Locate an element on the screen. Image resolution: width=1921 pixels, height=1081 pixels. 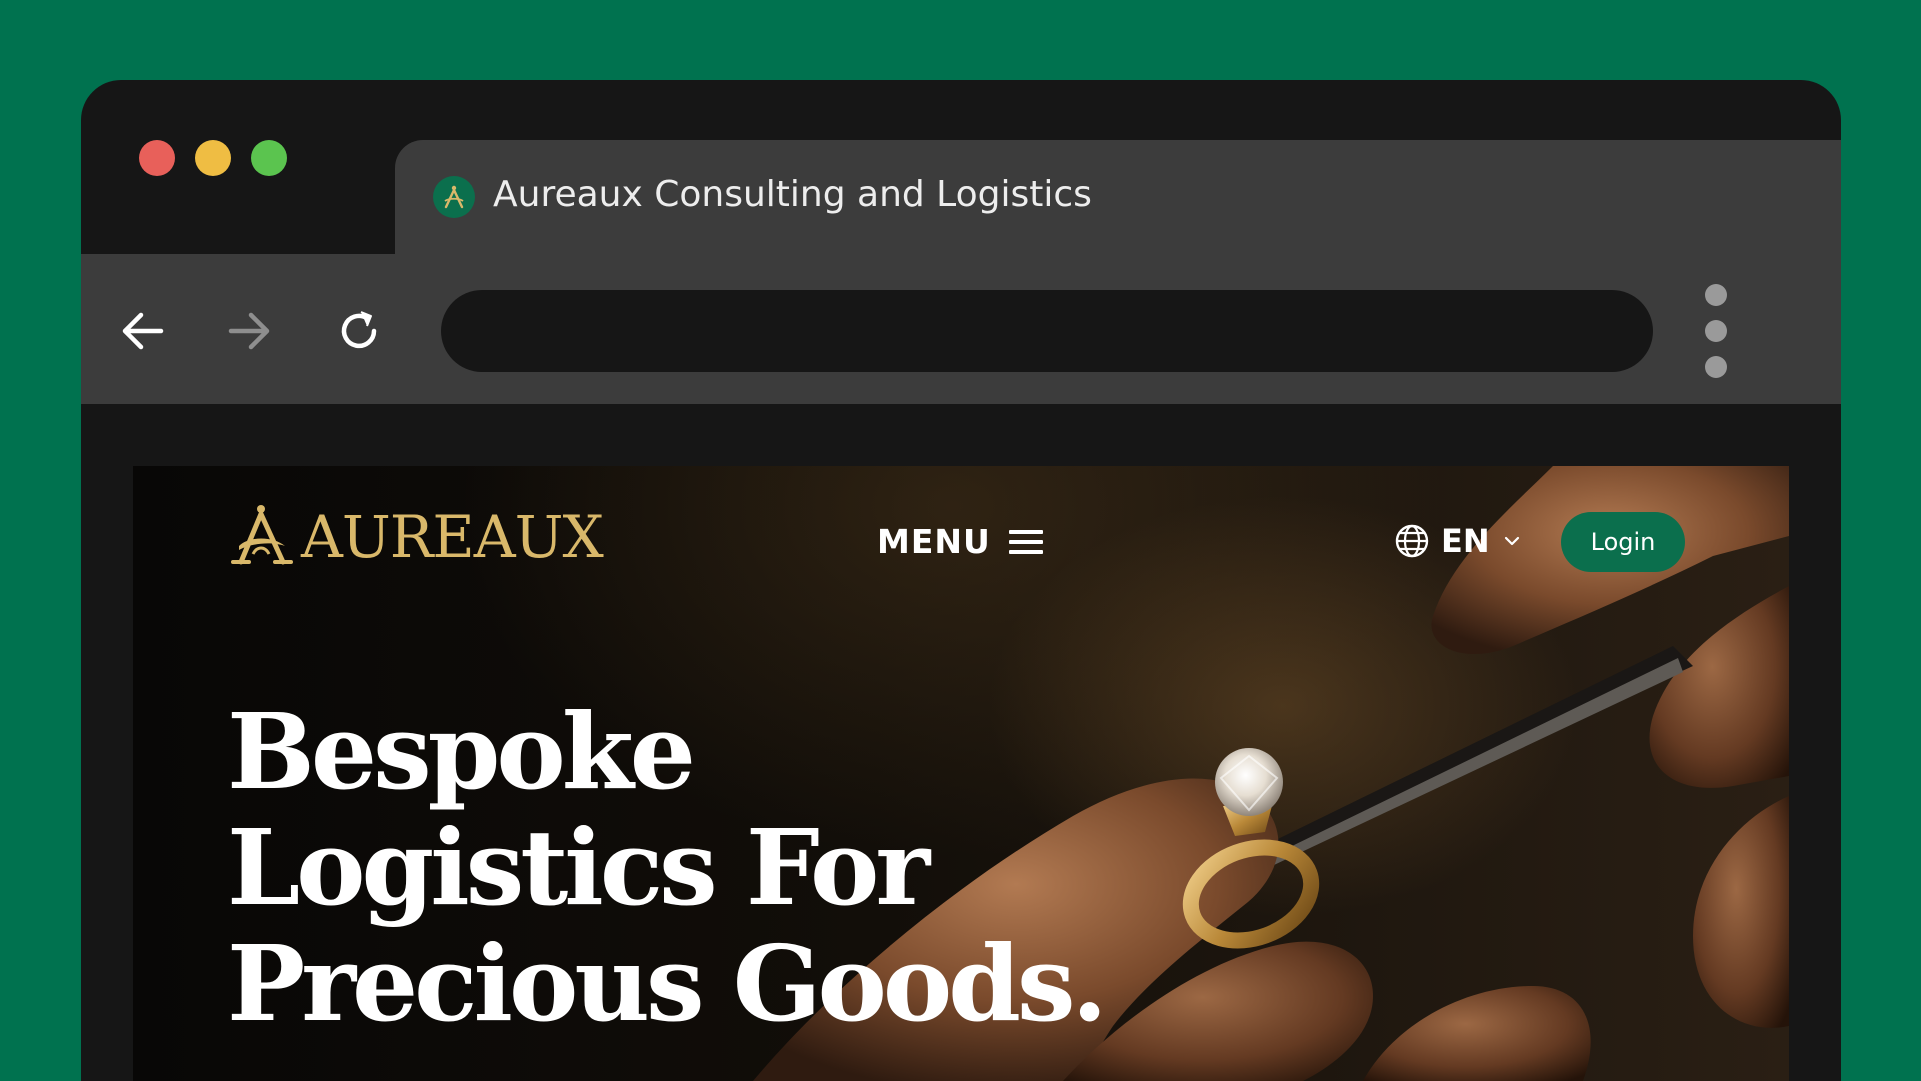
language-label: EN is located at coordinates (1465, 541).